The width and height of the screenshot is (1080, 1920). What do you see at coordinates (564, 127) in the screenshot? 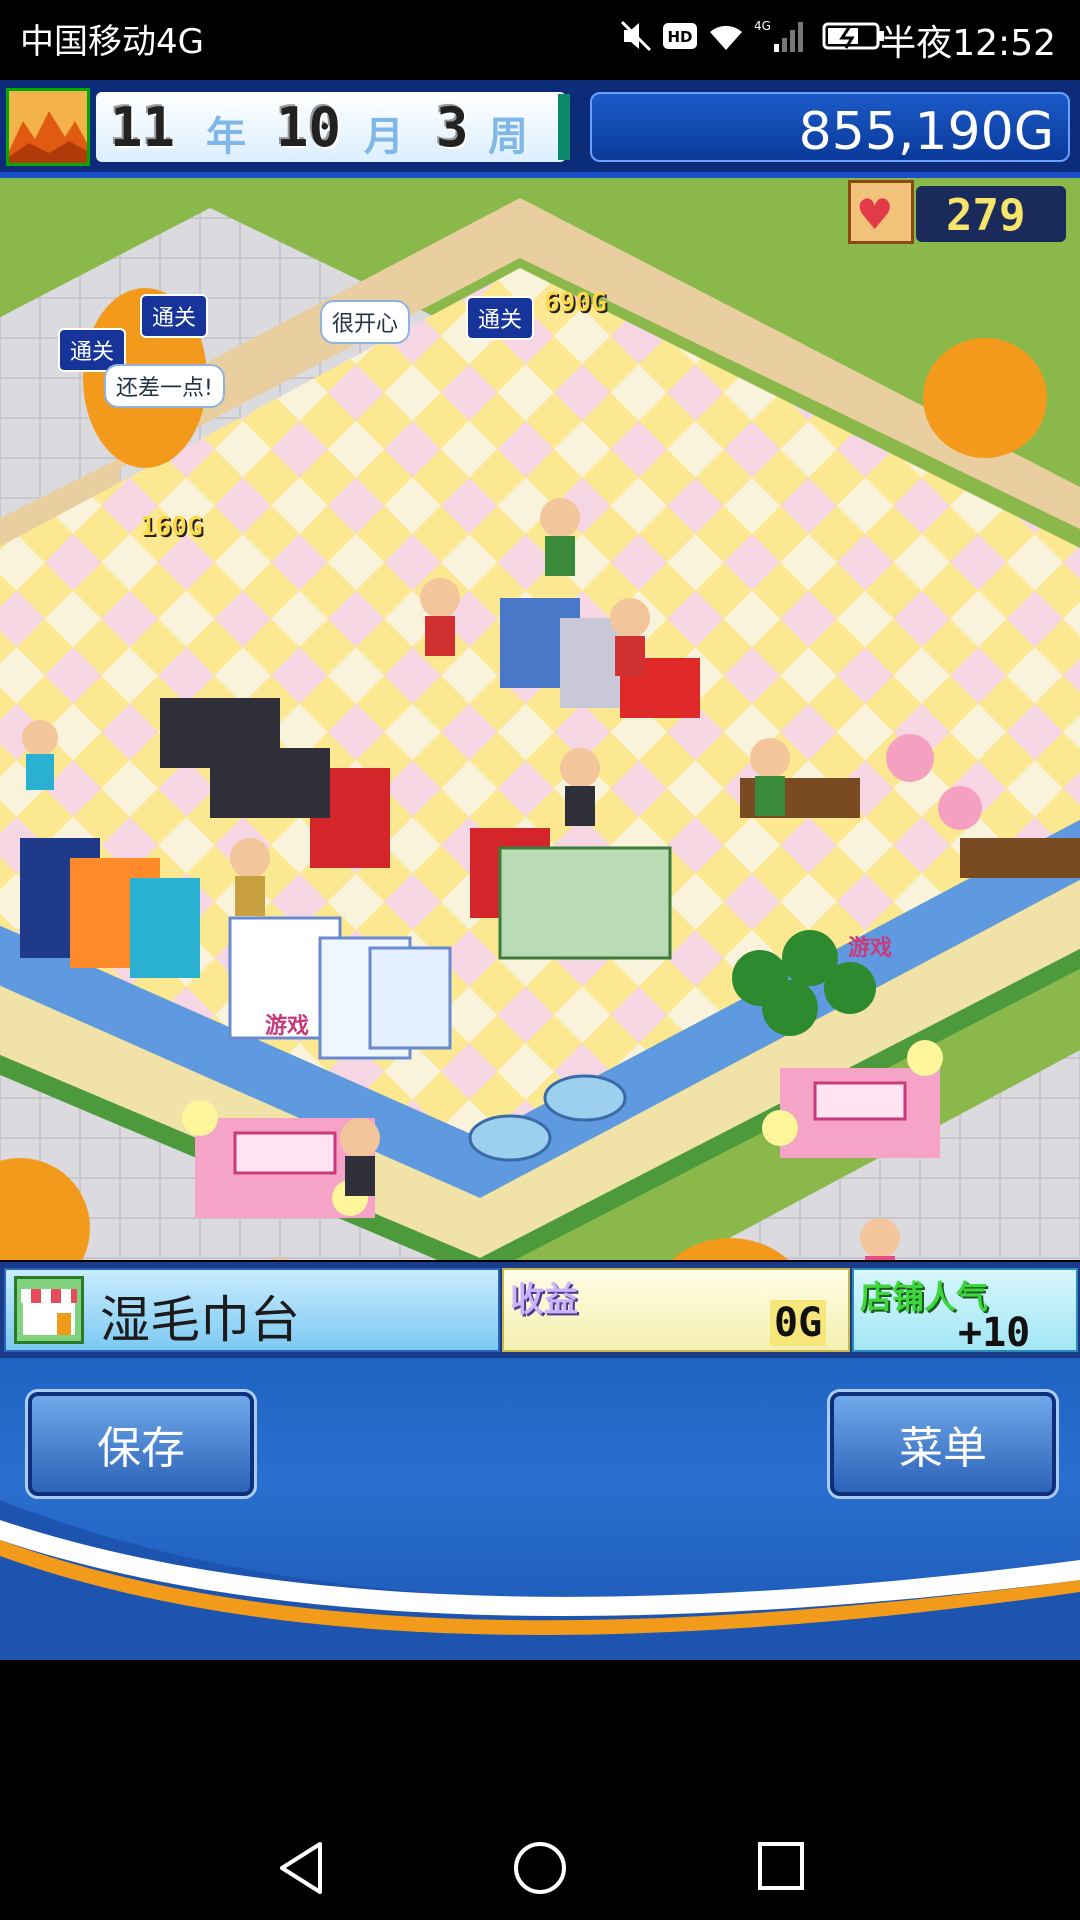
I see `week-progress-indicator` at bounding box center [564, 127].